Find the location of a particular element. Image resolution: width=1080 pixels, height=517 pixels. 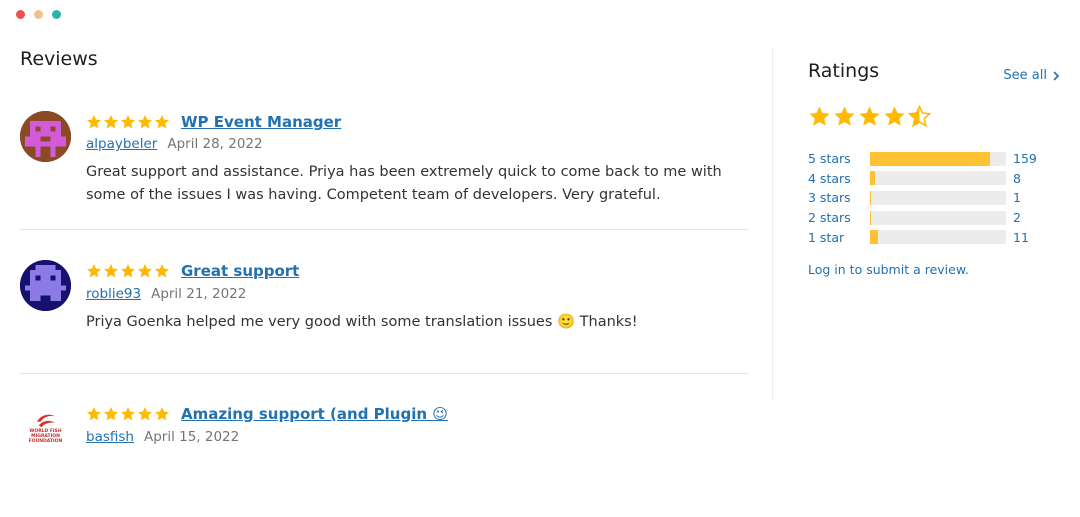

close-dot is located at coordinates (20, 14).